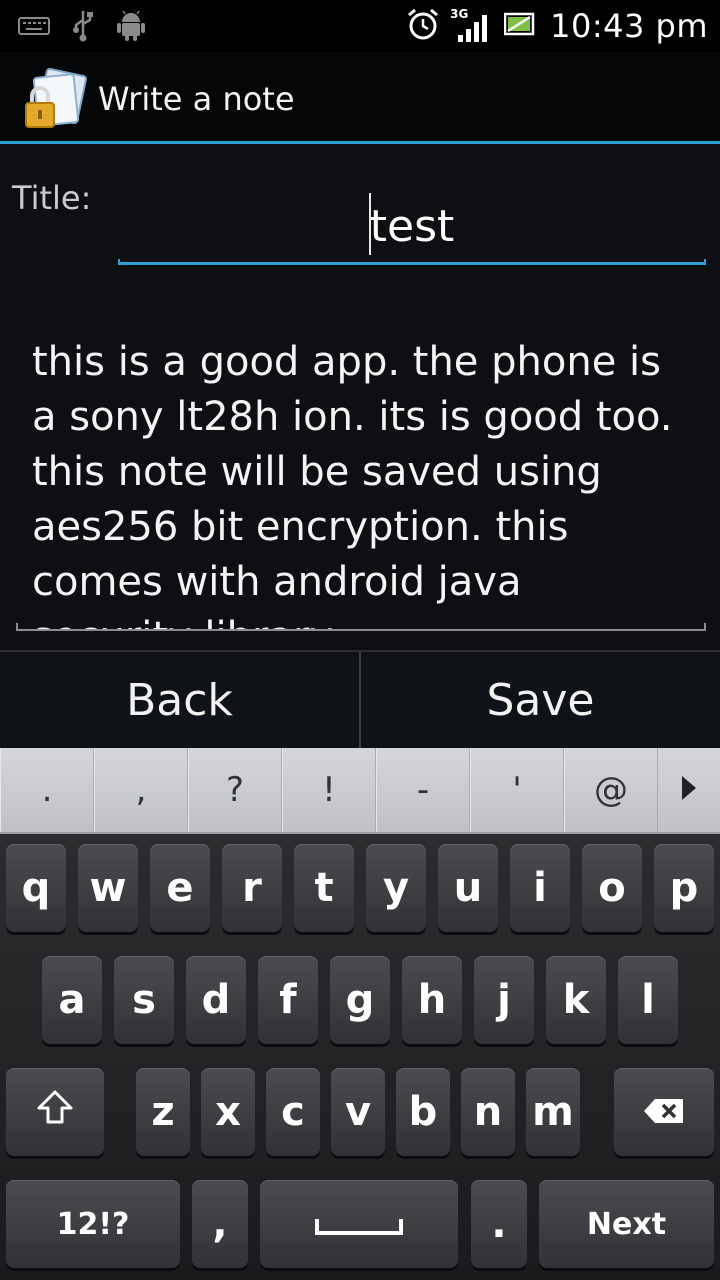  What do you see at coordinates (468, 888) in the screenshot?
I see `key-u: u` at bounding box center [468, 888].